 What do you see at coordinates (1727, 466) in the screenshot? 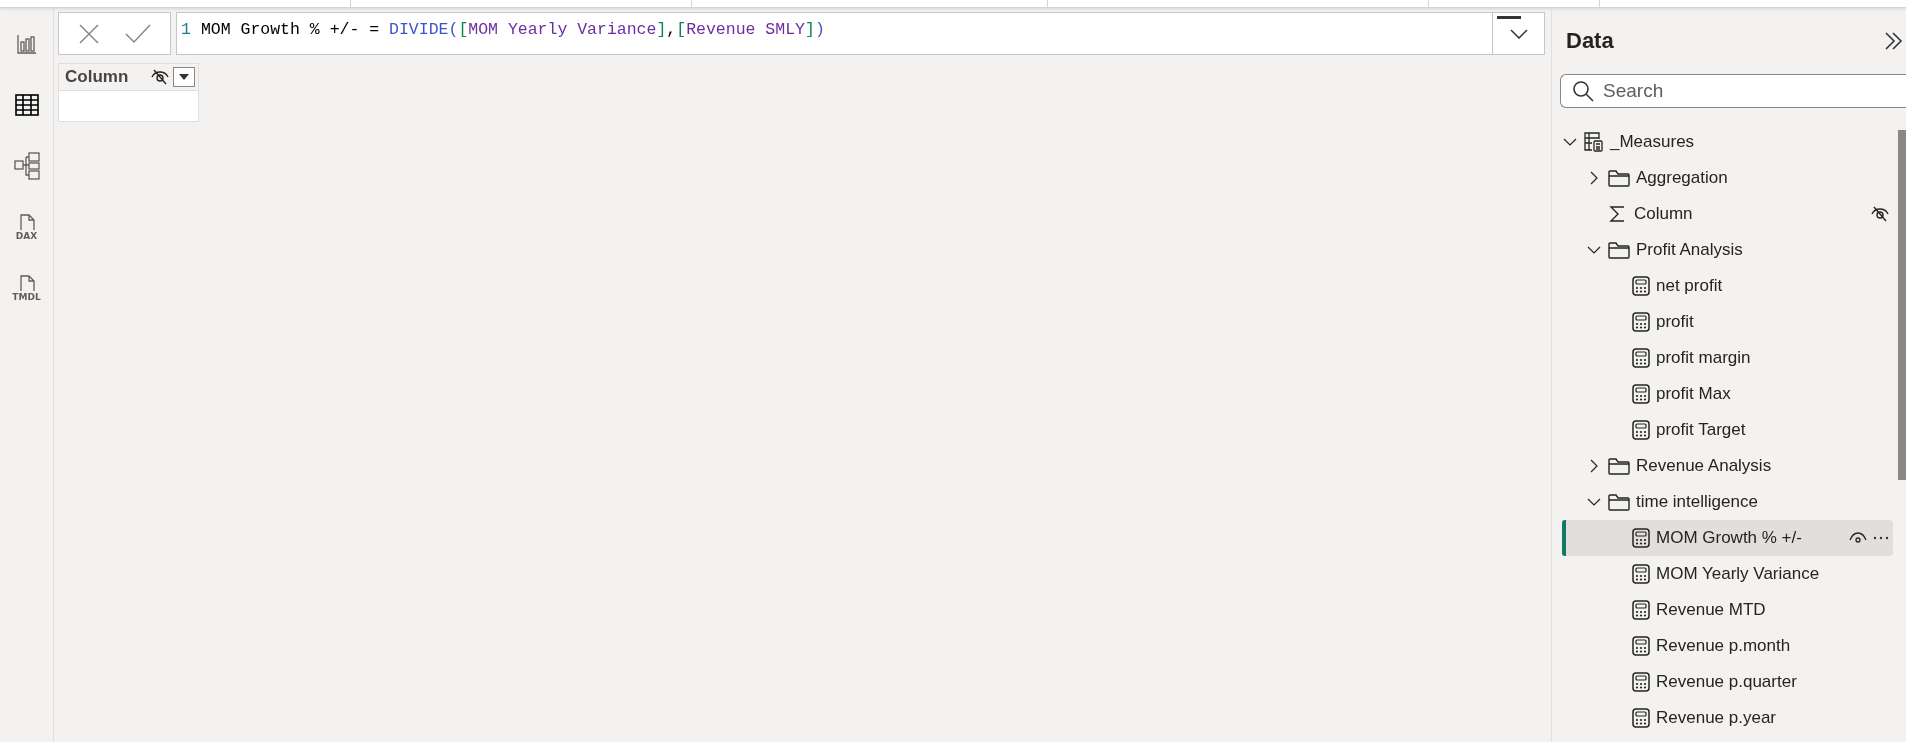
I see `tree-item: Revenue Analysis` at bounding box center [1727, 466].